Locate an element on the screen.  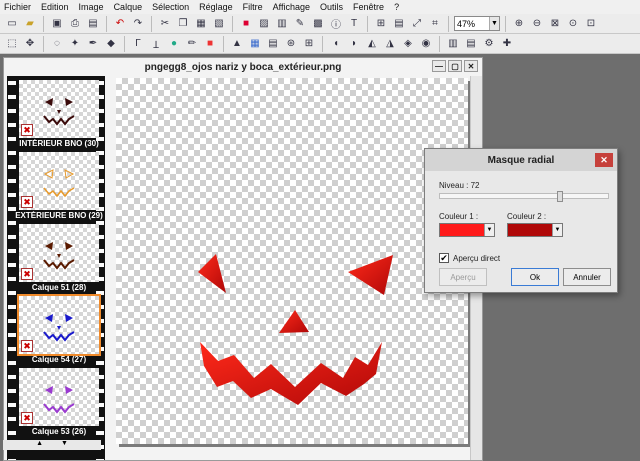
menu-calque: Calque is located at coordinates (128, 7).